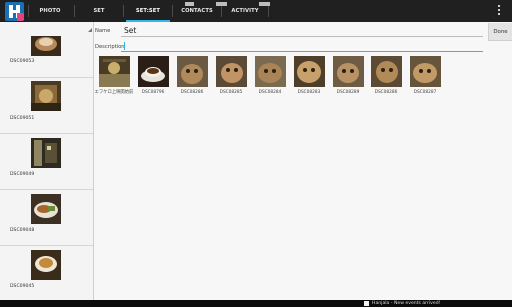 Image resolution: width=512 pixels, height=307 pixels. Describe the element at coordinates (270, 92) in the screenshot. I see `photo-caption: DSC08284` at that location.